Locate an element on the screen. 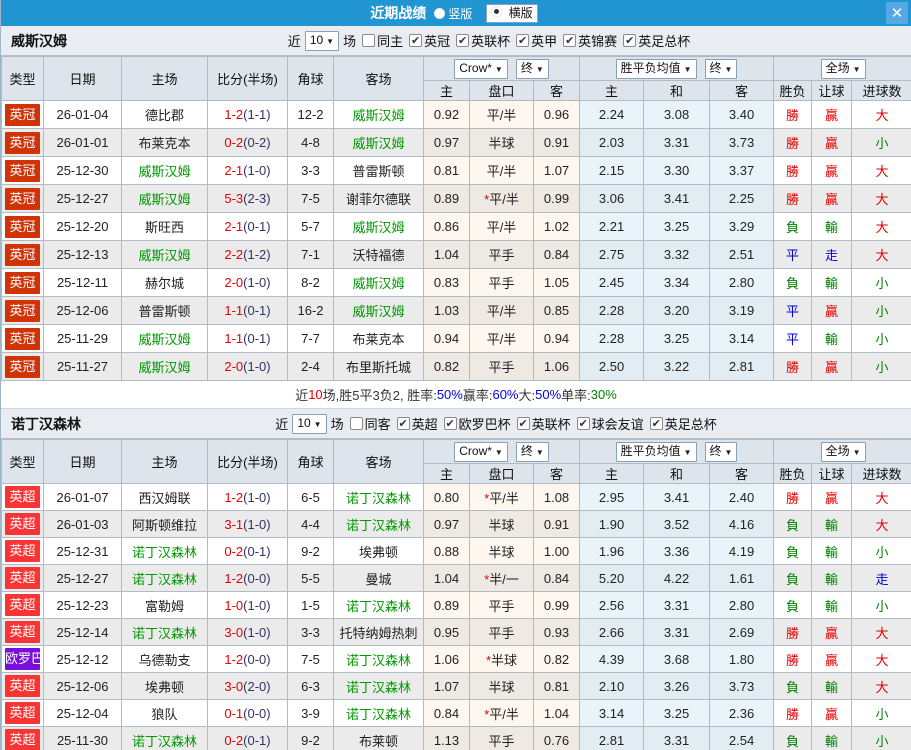 The height and width of the screenshot is (750, 911). cell-odds-away: 1.08 is located at coordinates (556, 497).